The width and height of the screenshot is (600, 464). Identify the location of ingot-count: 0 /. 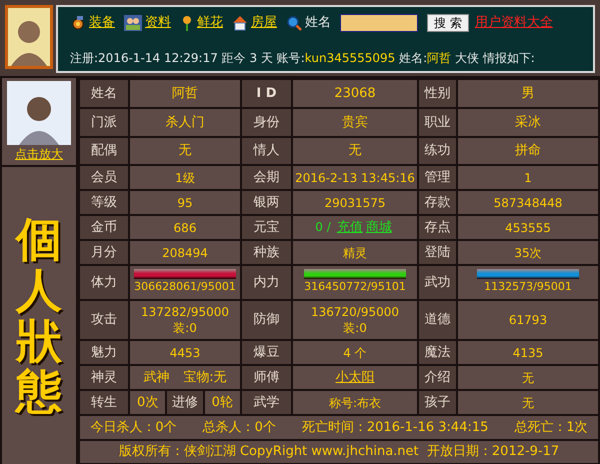
(323, 227).